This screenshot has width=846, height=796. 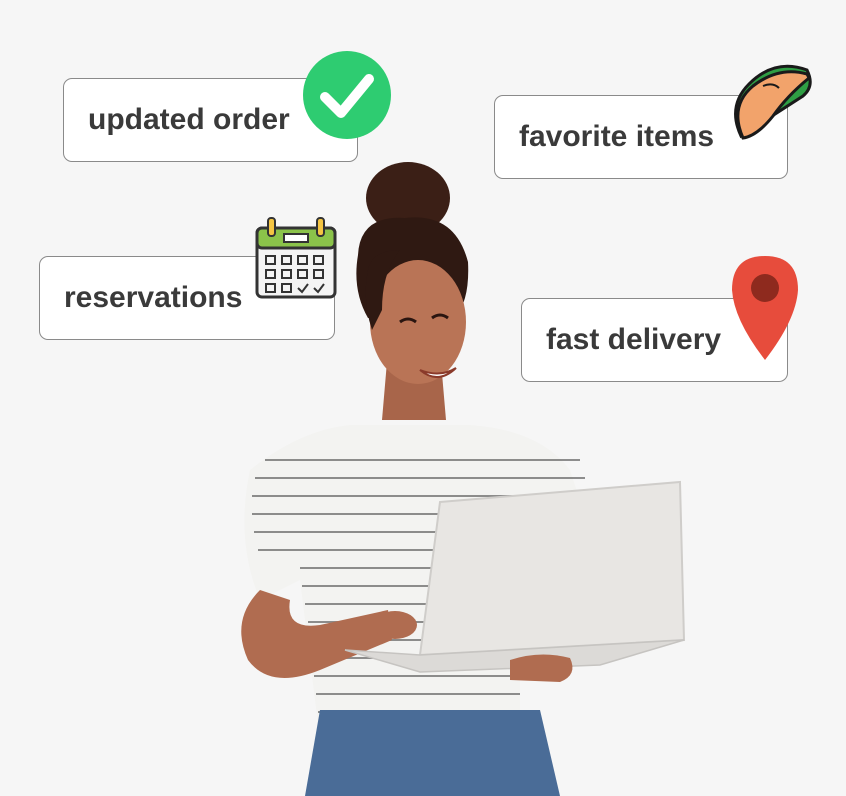 What do you see at coordinates (189, 119) in the screenshot?
I see `updated-order-label: updated order` at bounding box center [189, 119].